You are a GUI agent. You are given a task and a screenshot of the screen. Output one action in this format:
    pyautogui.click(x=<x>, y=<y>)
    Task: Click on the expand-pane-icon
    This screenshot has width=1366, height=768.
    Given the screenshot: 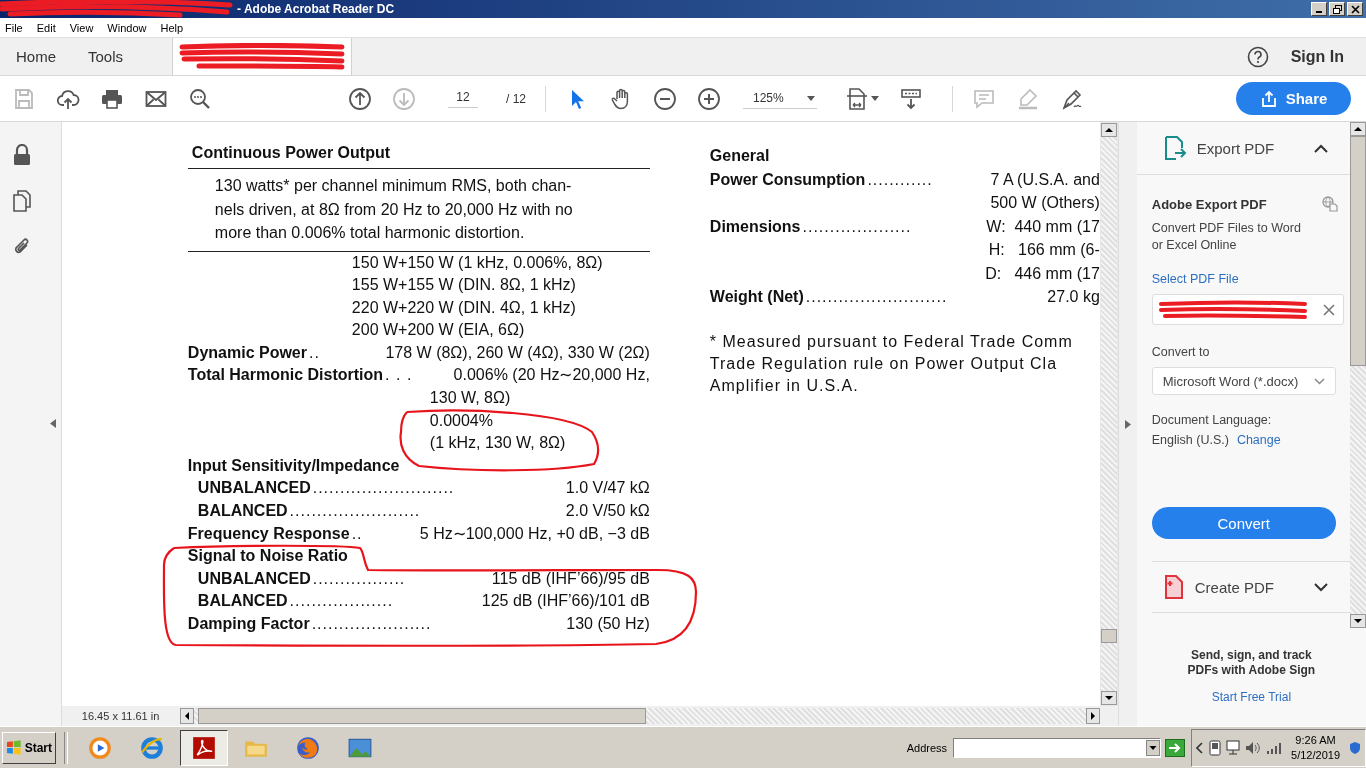 What is the action you would take?
    pyautogui.click(x=1127, y=424)
    